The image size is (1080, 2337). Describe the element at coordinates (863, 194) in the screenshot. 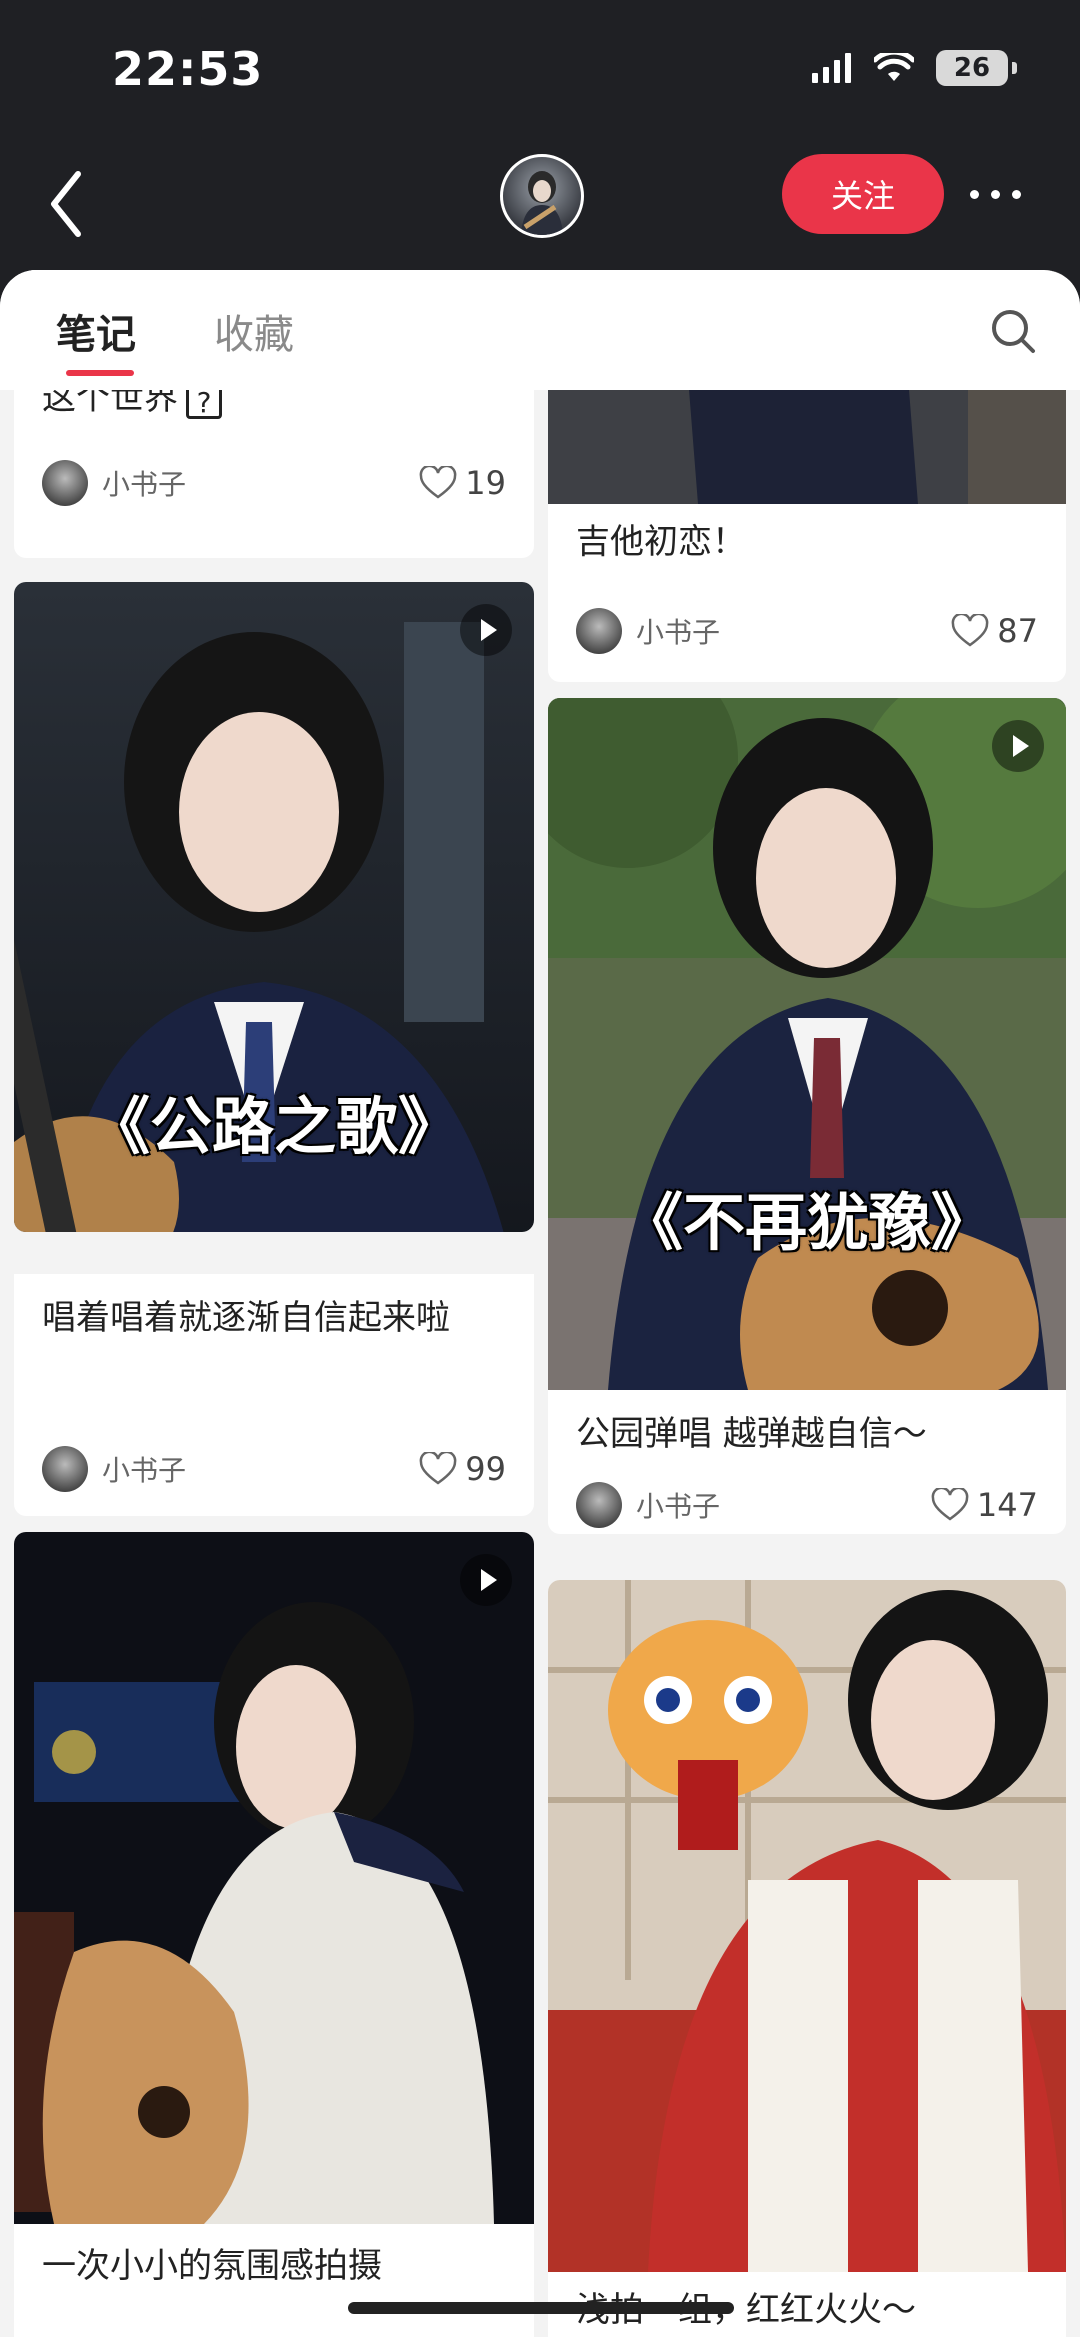

I see `follow-button: 关注` at that location.